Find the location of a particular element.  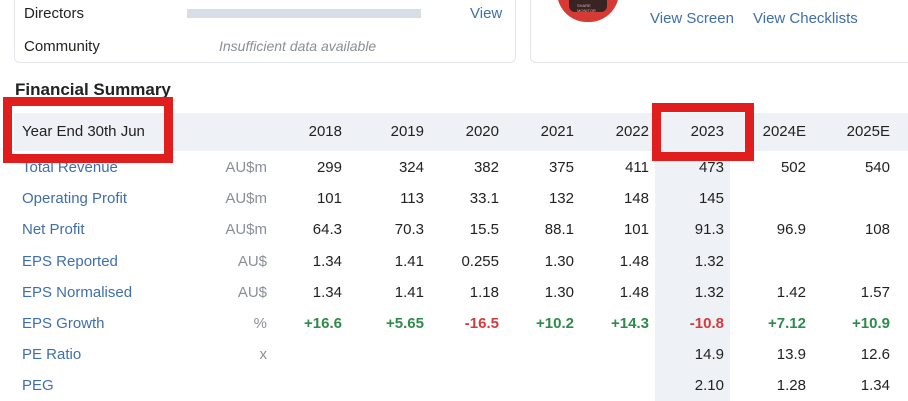

table-cell: 108 is located at coordinates (877, 229).